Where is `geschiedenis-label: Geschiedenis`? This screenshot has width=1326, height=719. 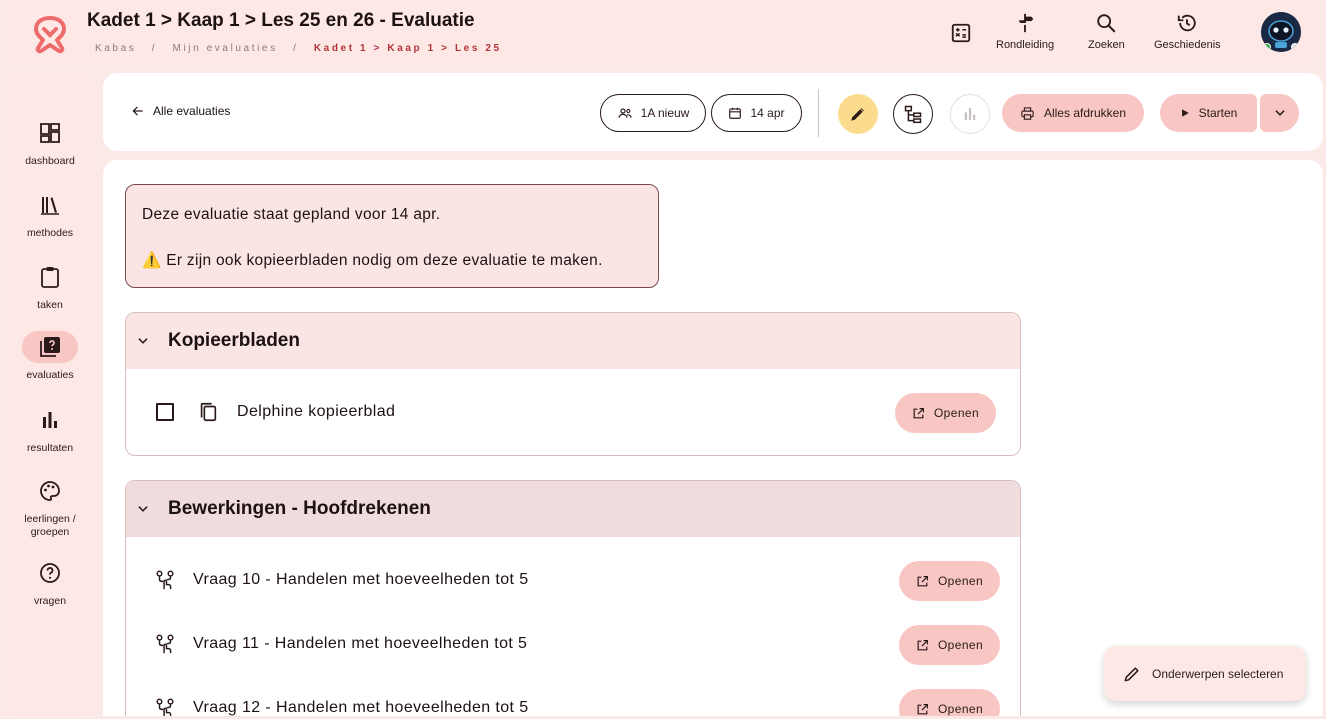 geschiedenis-label: Geschiedenis is located at coordinates (1187, 45).